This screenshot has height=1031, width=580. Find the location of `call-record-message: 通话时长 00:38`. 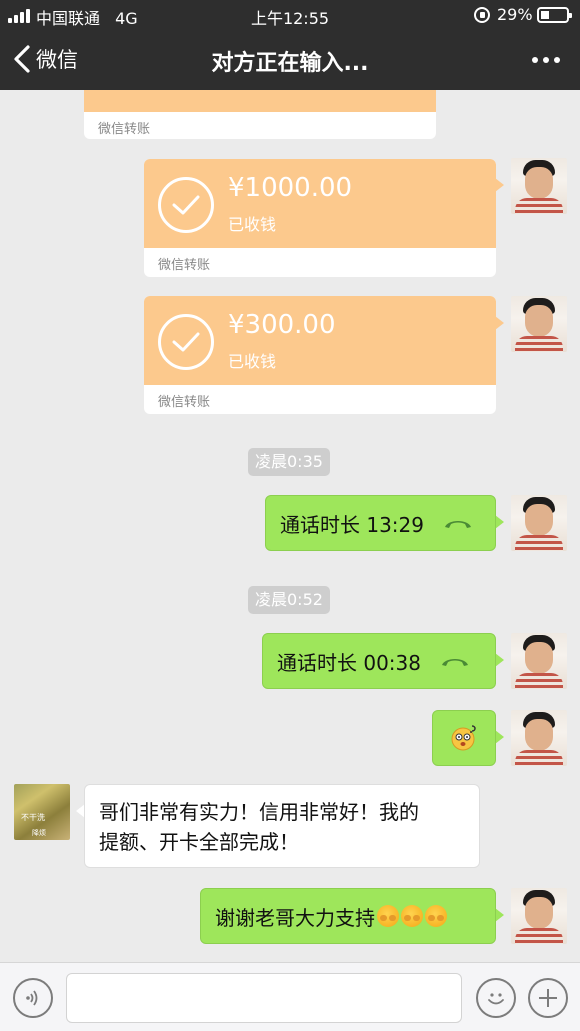

call-record-message: 通话时长 00:38 is located at coordinates (379, 661).